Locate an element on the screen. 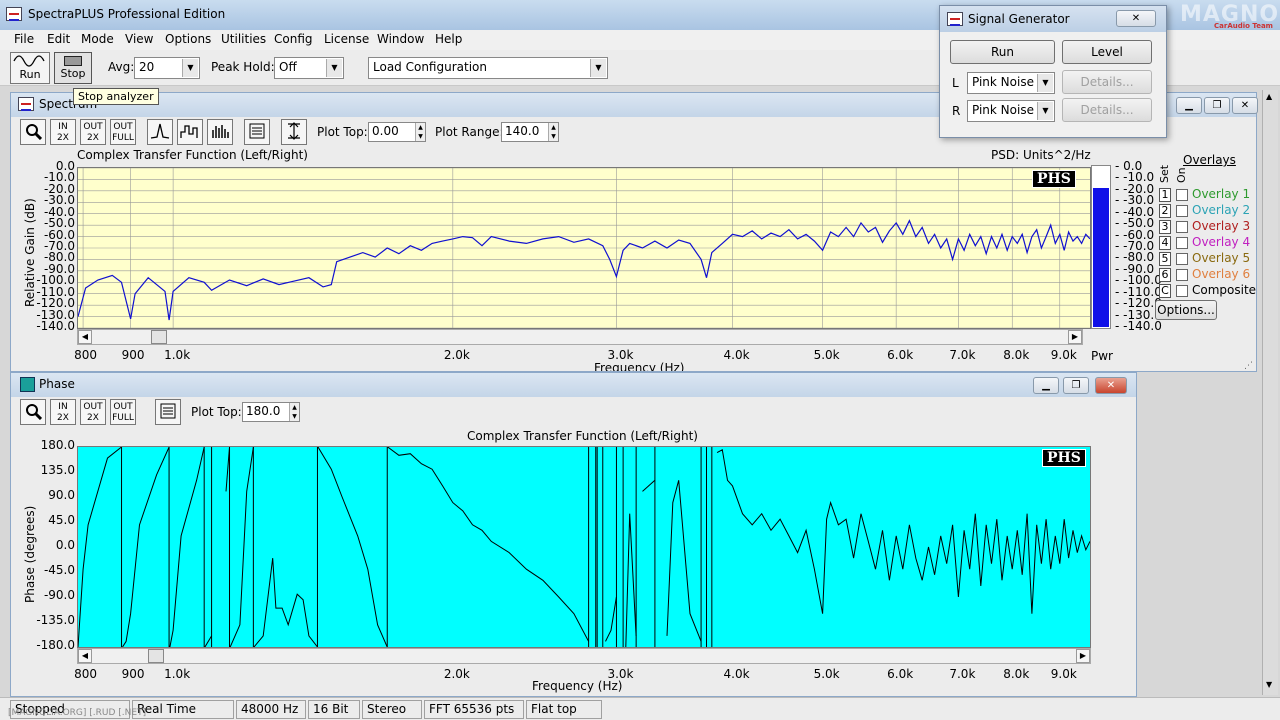  menu-utilities: Utilities is located at coordinates (243, 39).